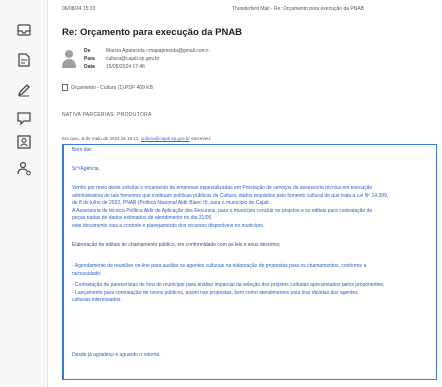  Describe the element at coordinates (132, 59) in the screenshot. I see `to-value: cultura@cajati.sp.gov.br` at that location.